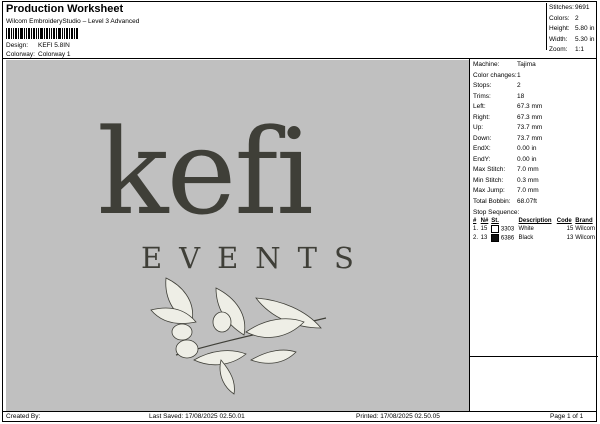  Describe the element at coordinates (528, 180) in the screenshot. I see `stat-value: 0.3 mm` at that location.